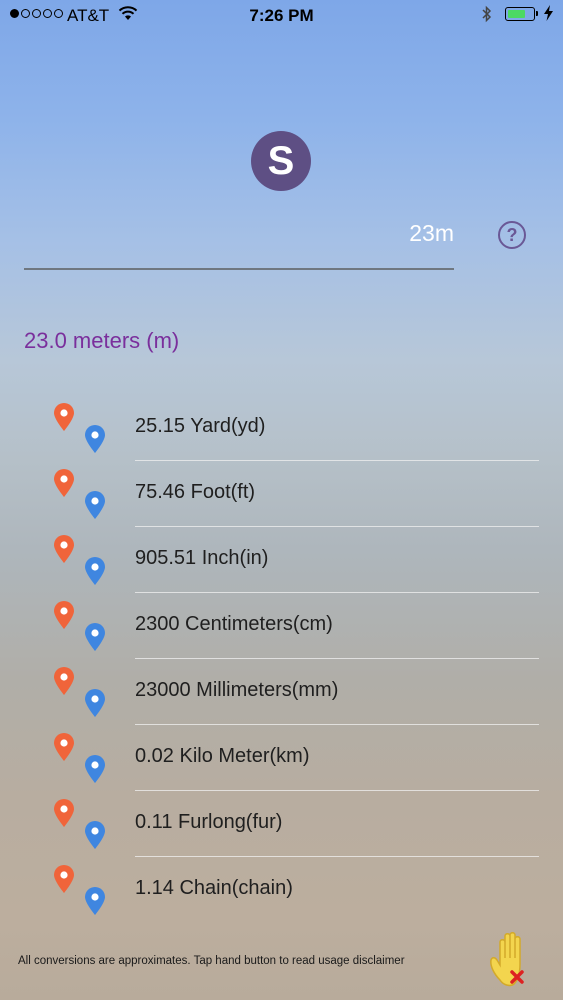  What do you see at coordinates (234, 624) in the screenshot?
I see `conversion-label: 2300 Centimeters(cm)` at bounding box center [234, 624].